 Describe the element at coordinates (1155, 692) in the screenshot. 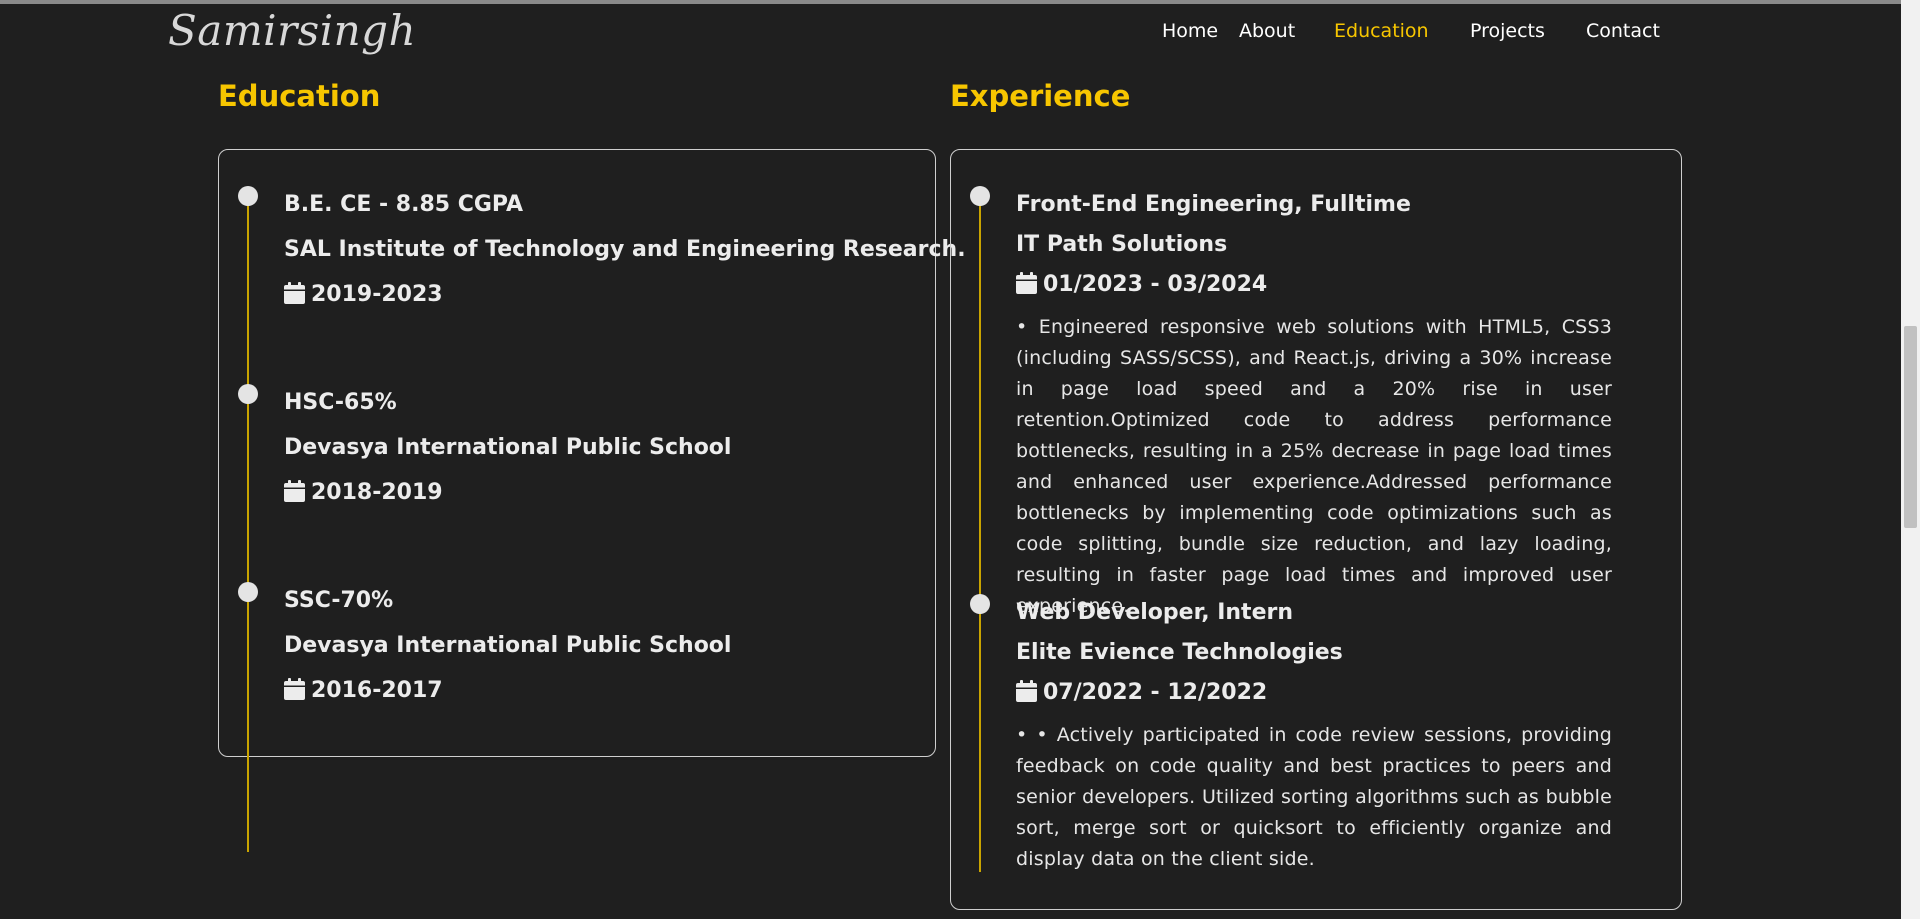

I see `experience-date-text: 07/2022 - 12/2022` at that location.